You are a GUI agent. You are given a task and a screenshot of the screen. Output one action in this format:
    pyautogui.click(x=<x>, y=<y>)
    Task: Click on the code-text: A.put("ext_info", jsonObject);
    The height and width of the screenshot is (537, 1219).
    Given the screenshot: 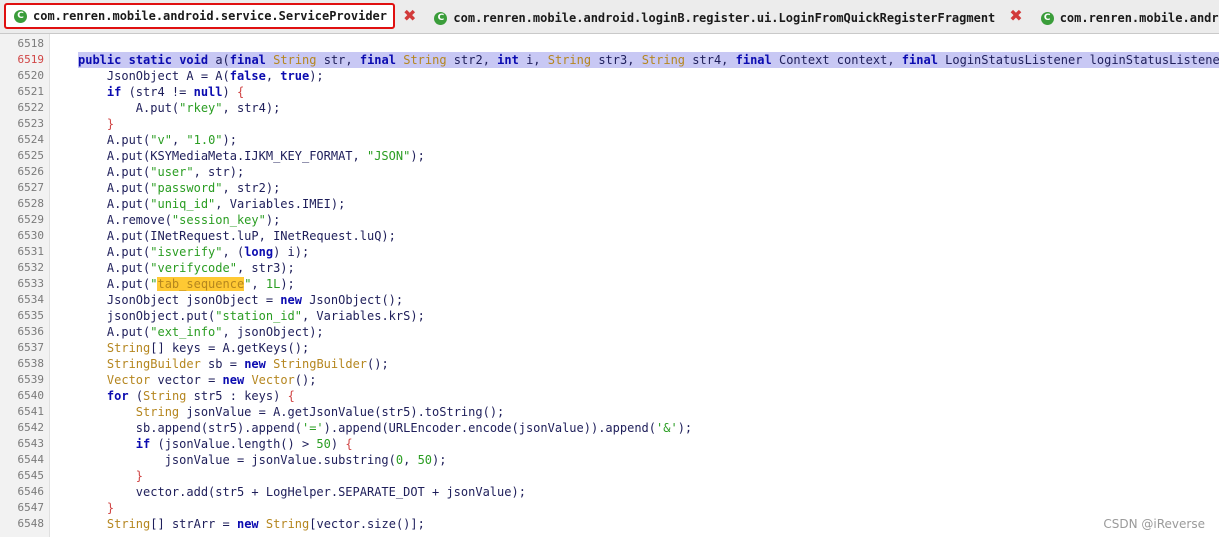 What is the action you would take?
    pyautogui.click(x=201, y=332)
    